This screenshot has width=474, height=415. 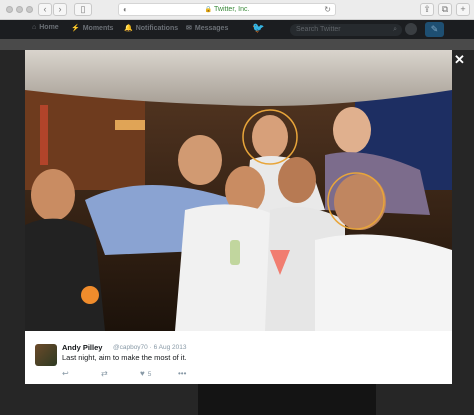 I want to click on tweet-text: Last night, aim to make the most of it., so click(x=124, y=357).